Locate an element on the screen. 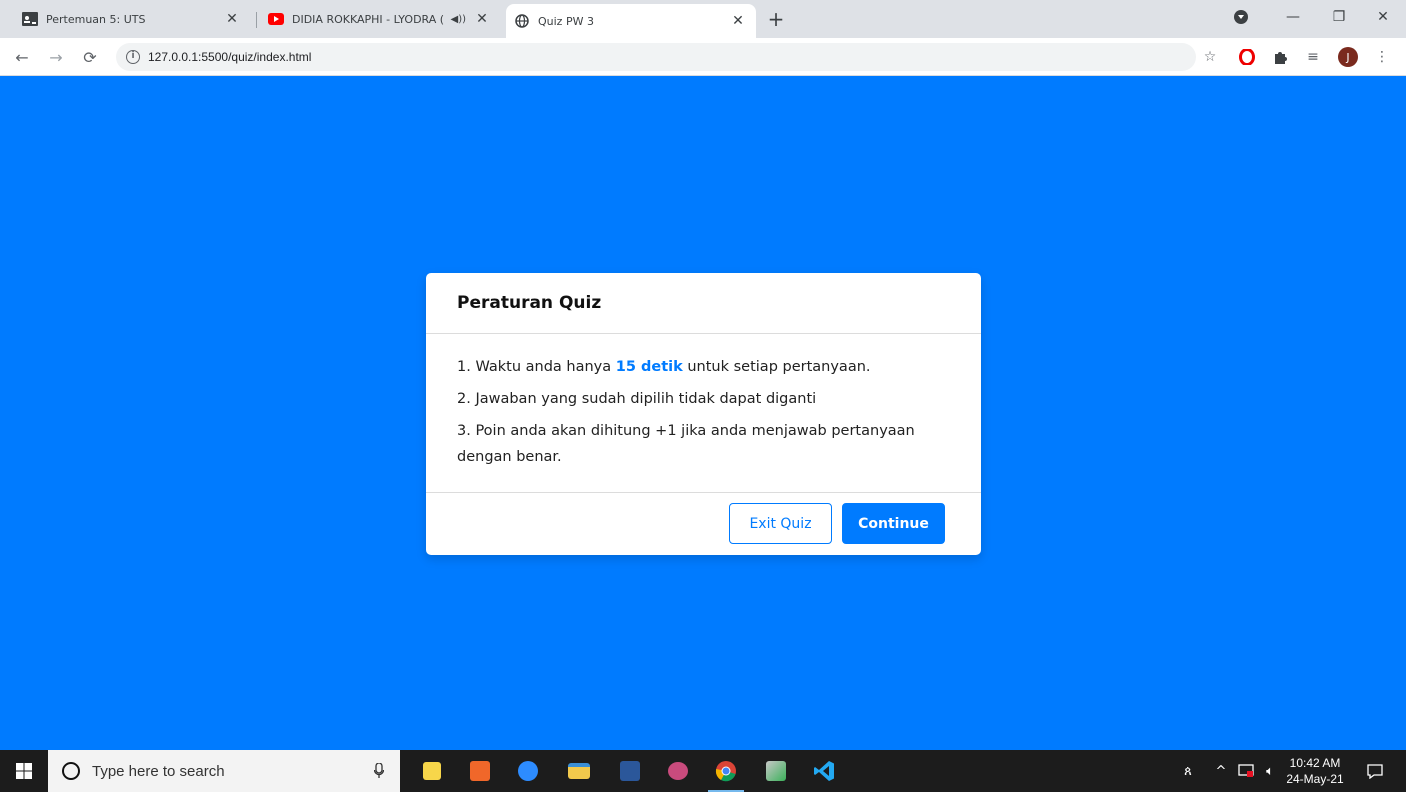 The width and height of the screenshot is (1406, 792). windows-start-icon is located at coordinates (24, 771).